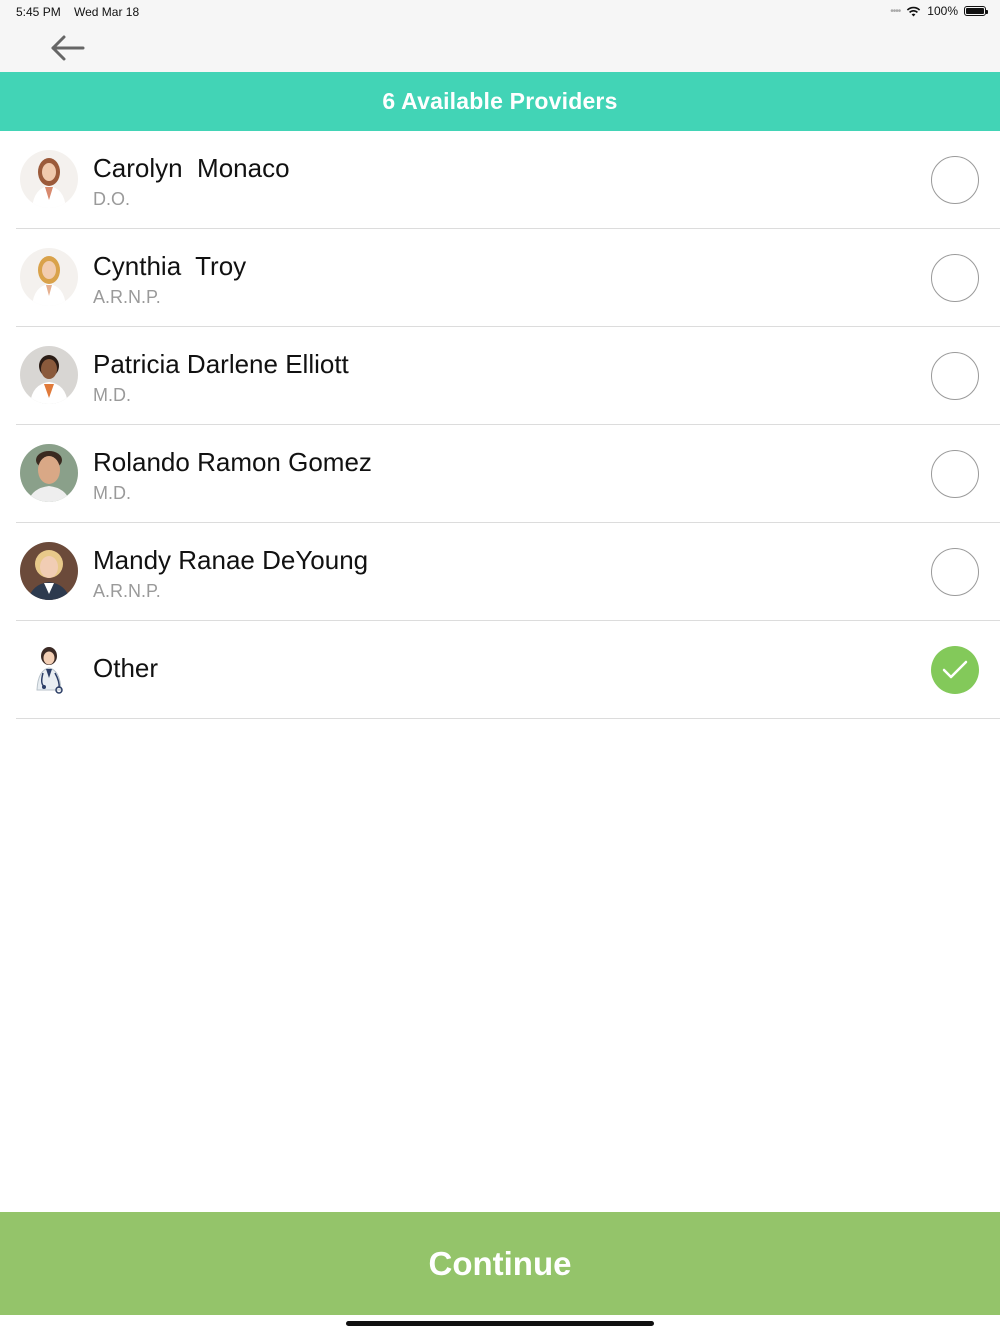 The image size is (1000, 1334). I want to click on status-indicators: •••• 100%, so click(939, 11).